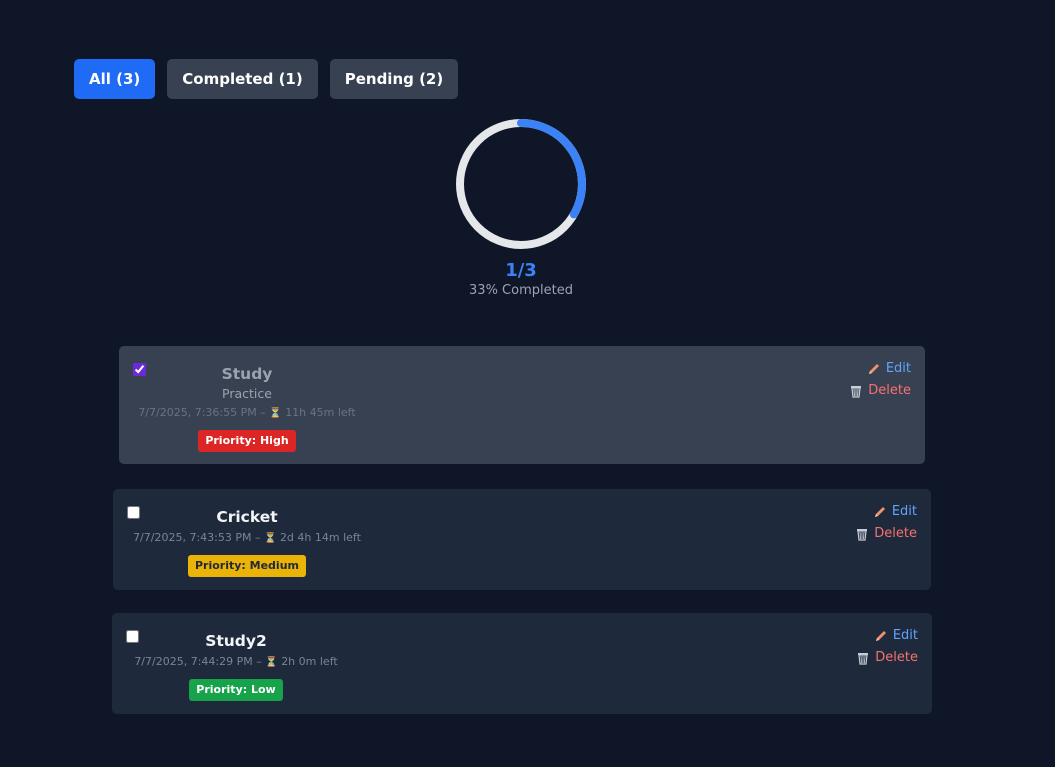 This screenshot has height=767, width=1055. Describe the element at coordinates (246, 566) in the screenshot. I see `priority-badge: Priority: Medium` at that location.